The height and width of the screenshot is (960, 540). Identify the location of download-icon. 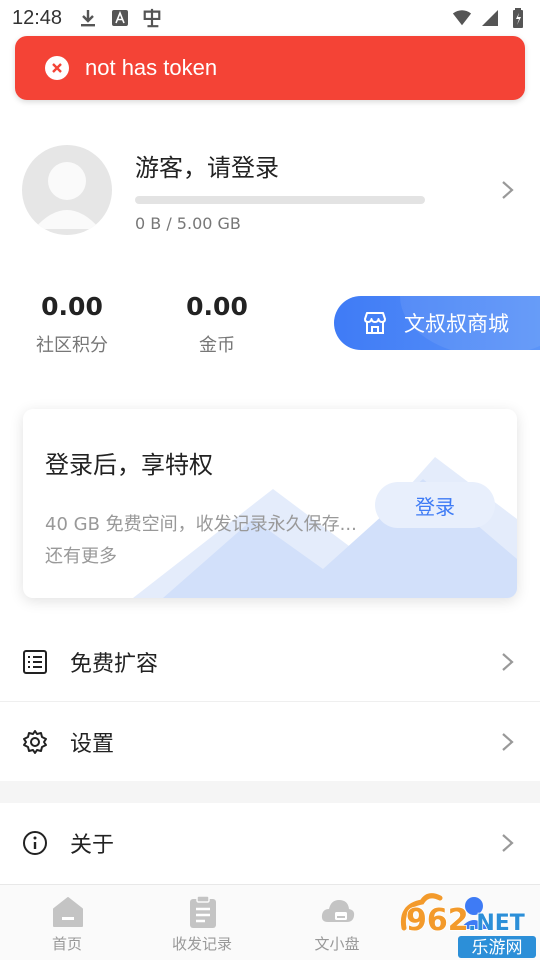
(88, 18).